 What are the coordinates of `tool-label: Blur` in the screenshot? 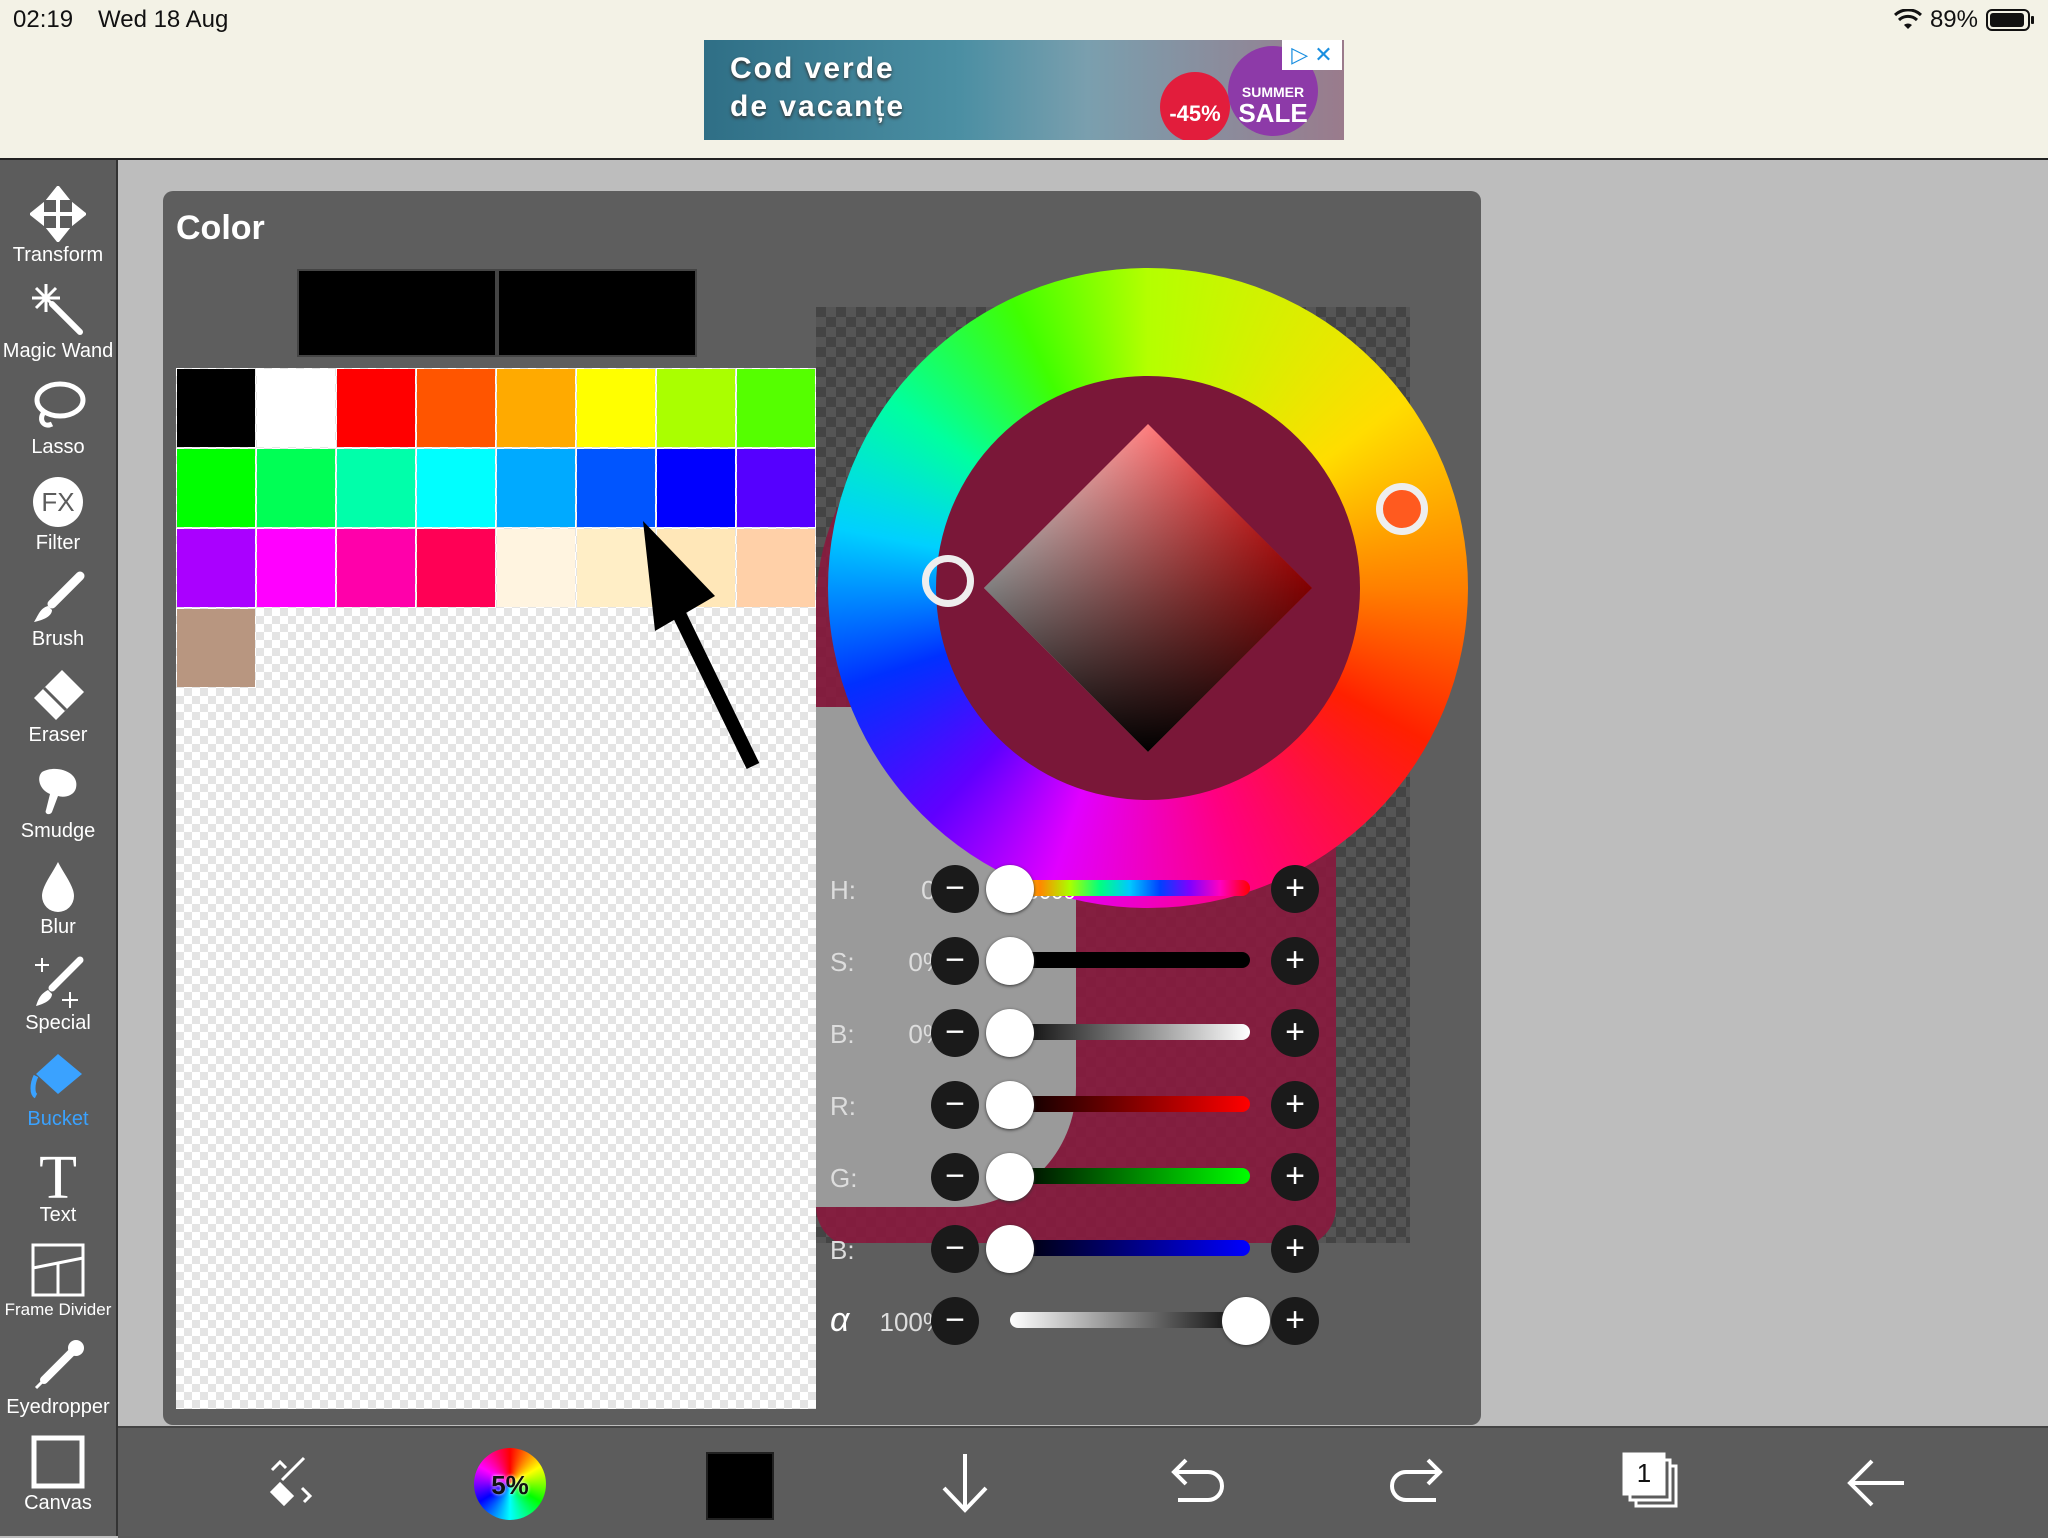 It's located at (58, 927).